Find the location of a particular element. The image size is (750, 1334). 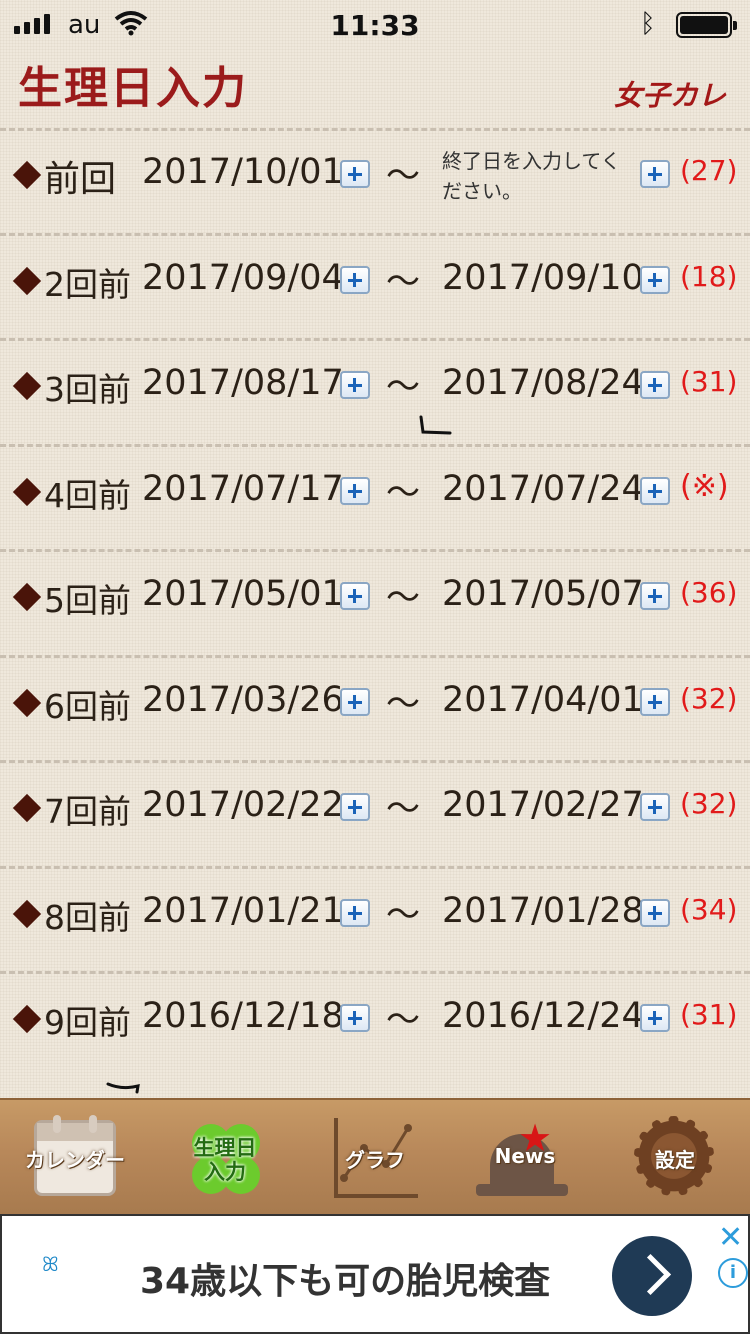

start-date: 2016/12/18 is located at coordinates (243, 1016).